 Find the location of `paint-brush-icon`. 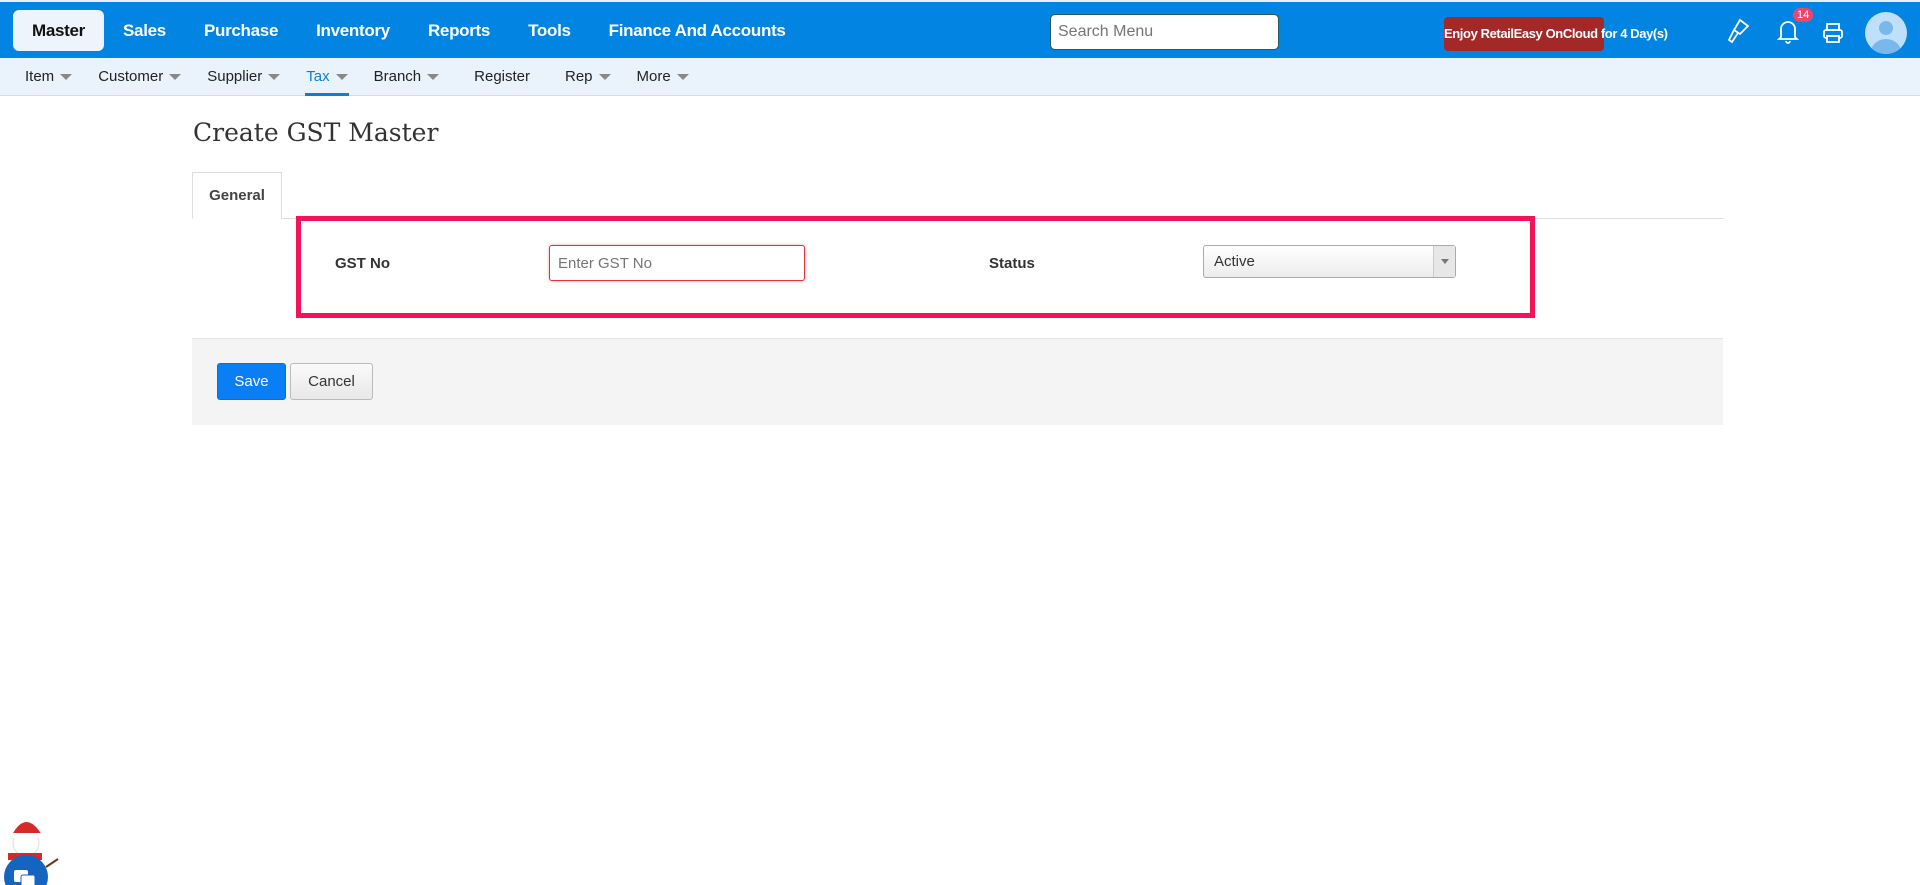

paint-brush-icon is located at coordinates (1738, 31).